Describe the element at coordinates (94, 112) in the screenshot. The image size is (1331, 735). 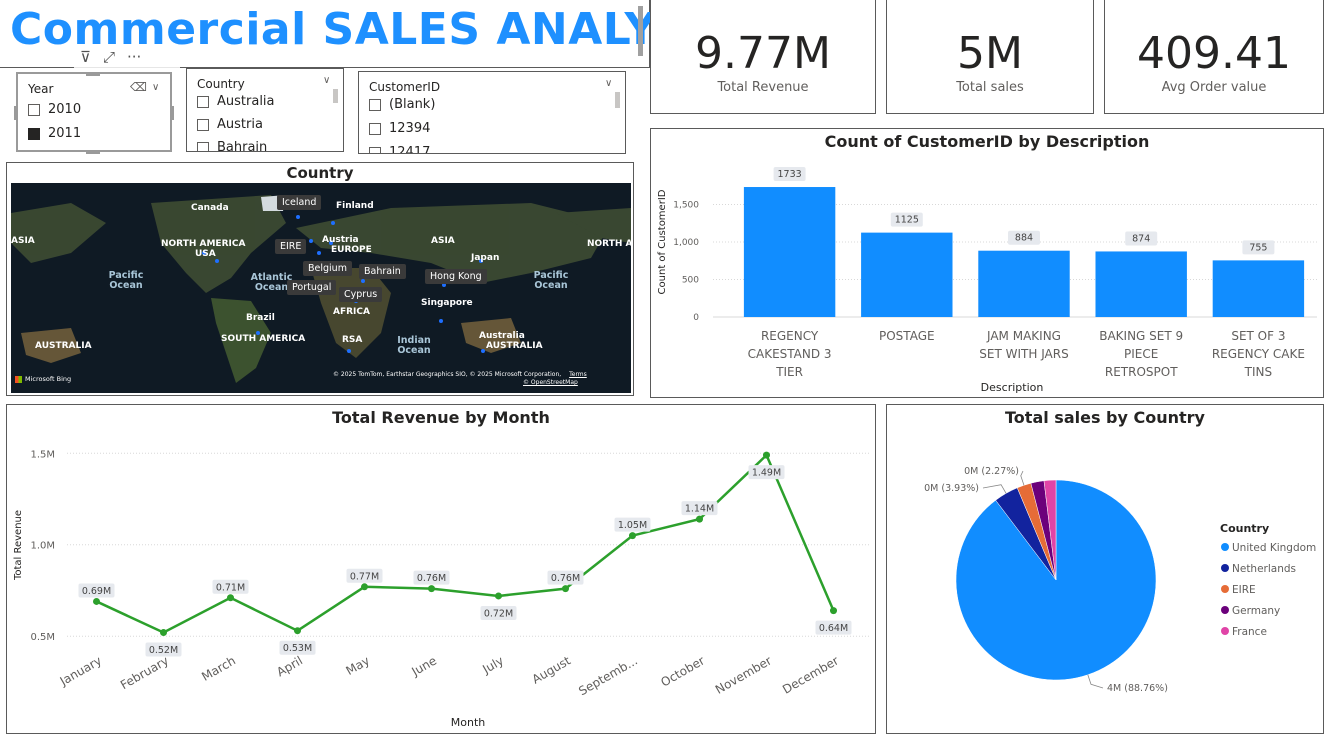
I see `year-slicer: Year ⌫ ∨ 2010 2011` at that location.